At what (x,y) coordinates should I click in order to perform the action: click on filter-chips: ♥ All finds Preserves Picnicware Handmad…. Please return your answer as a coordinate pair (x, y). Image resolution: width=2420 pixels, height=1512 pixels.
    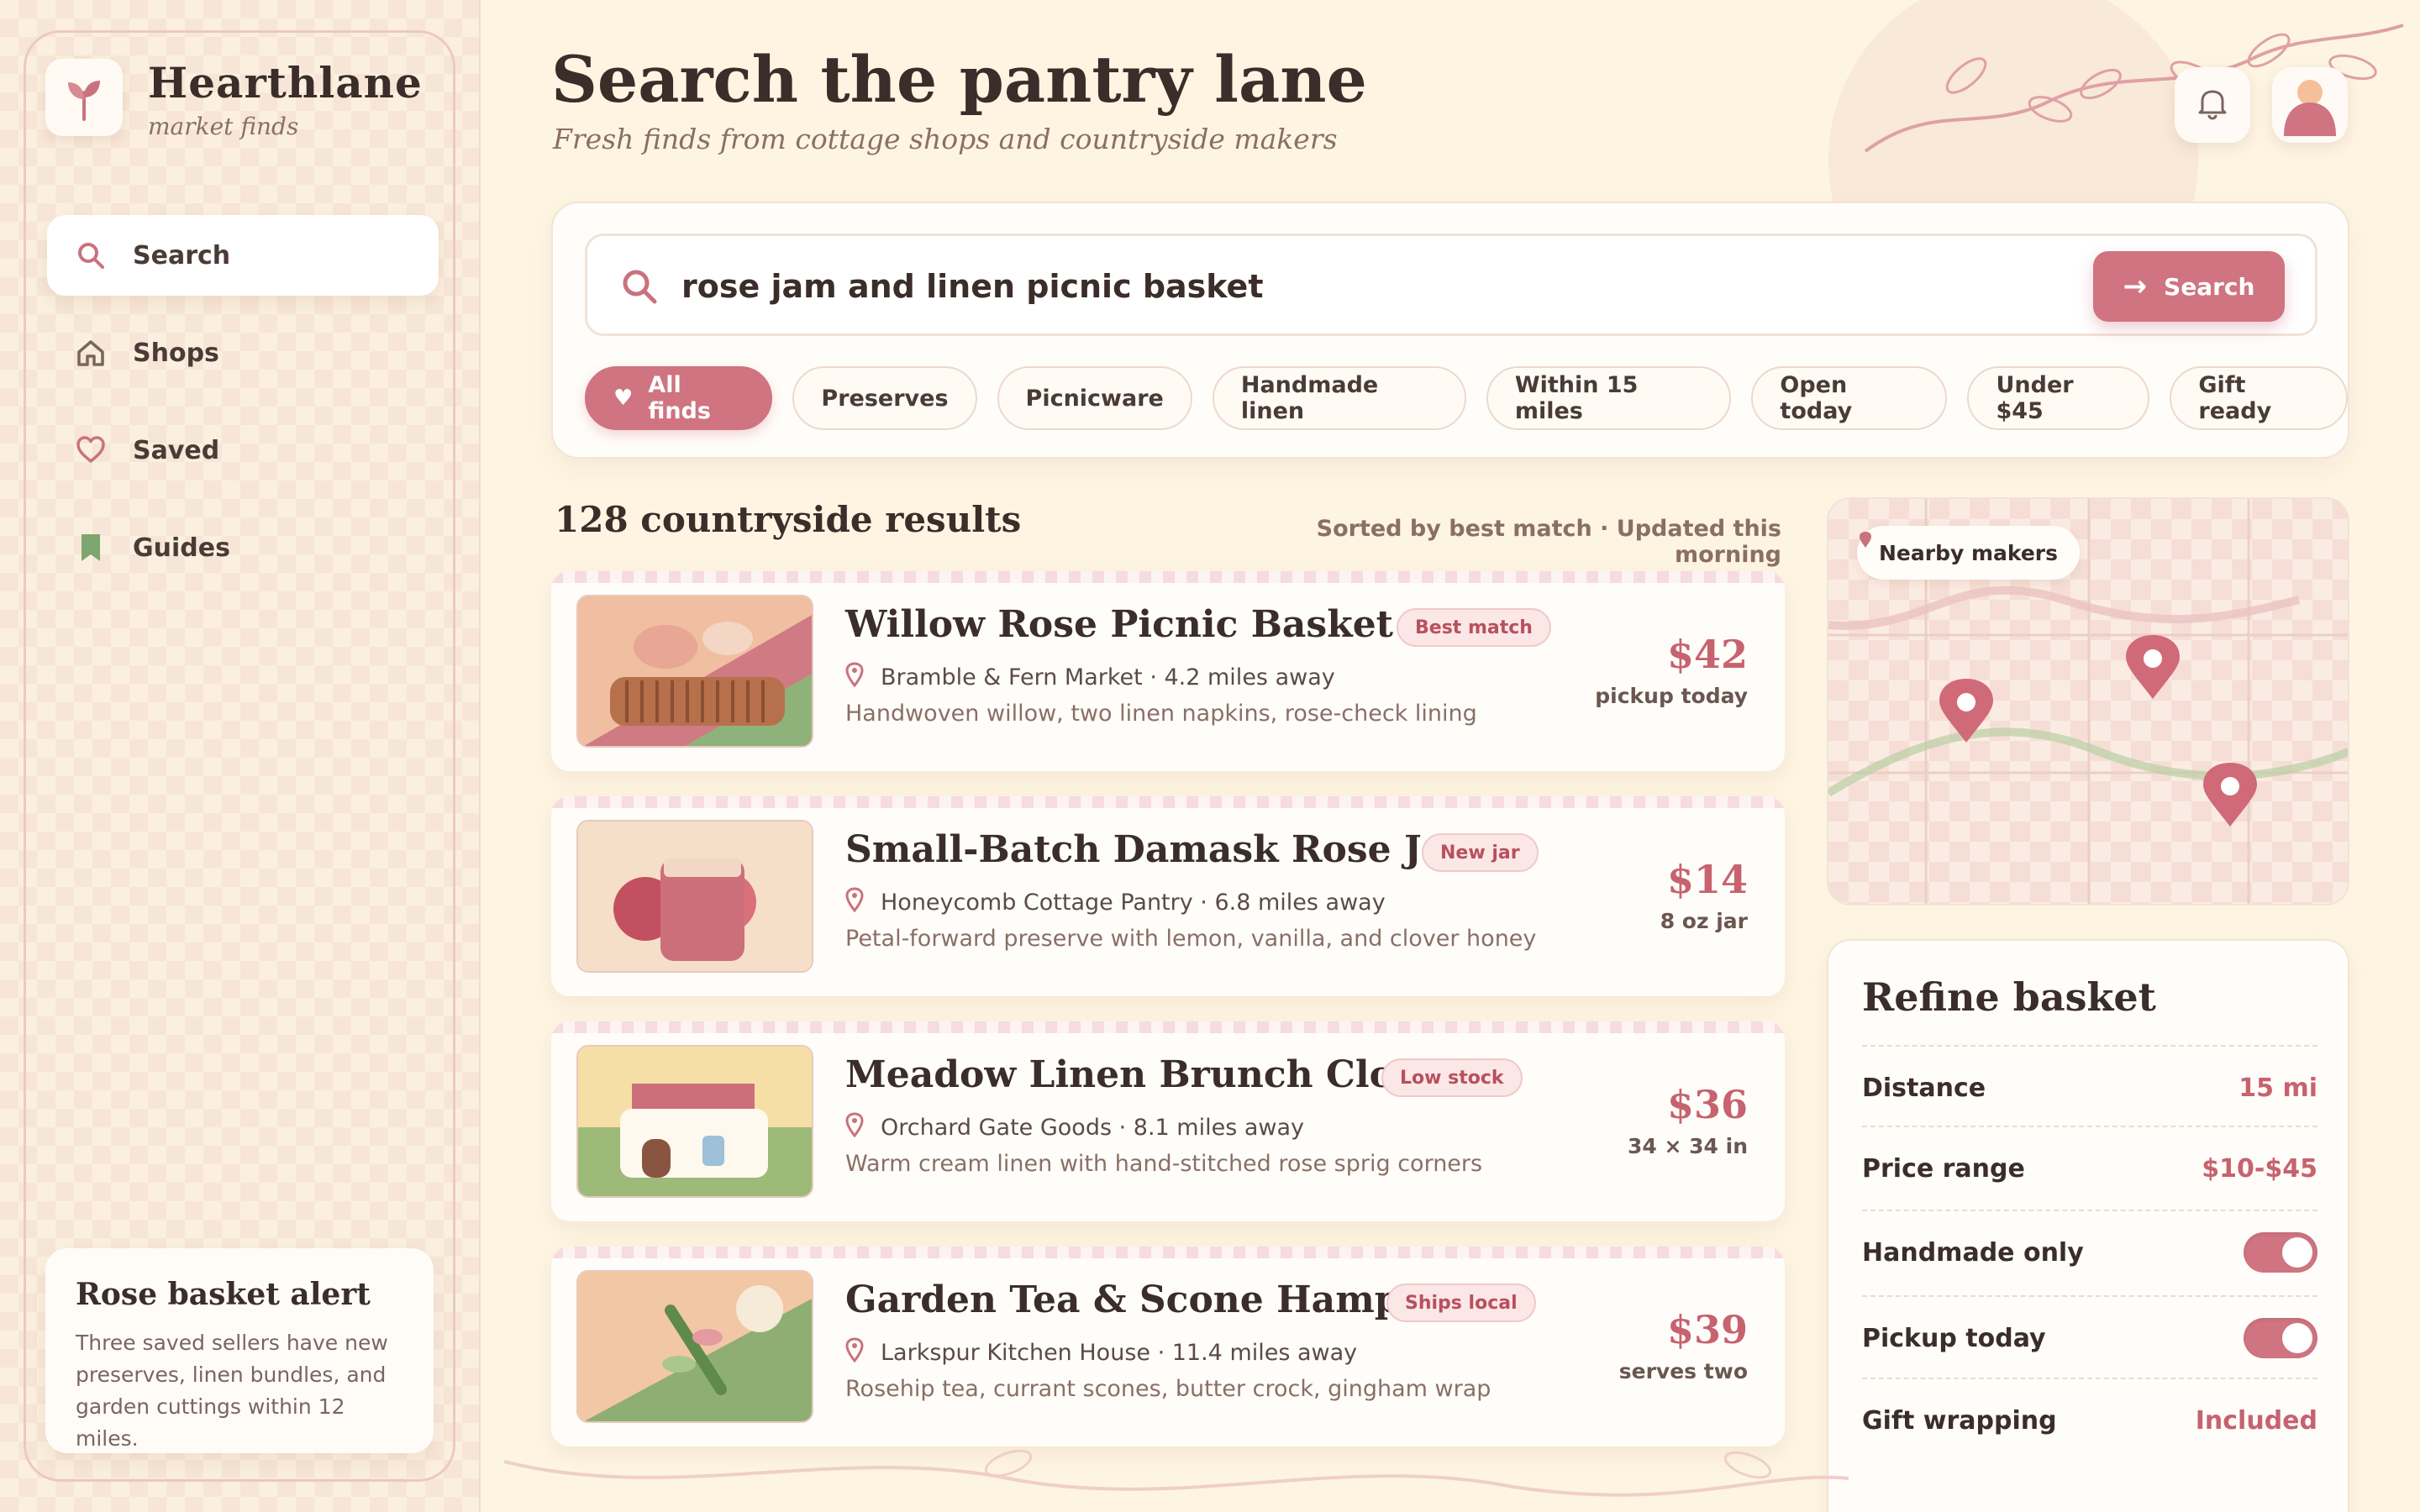
    Looking at the image, I should click on (1467, 398).